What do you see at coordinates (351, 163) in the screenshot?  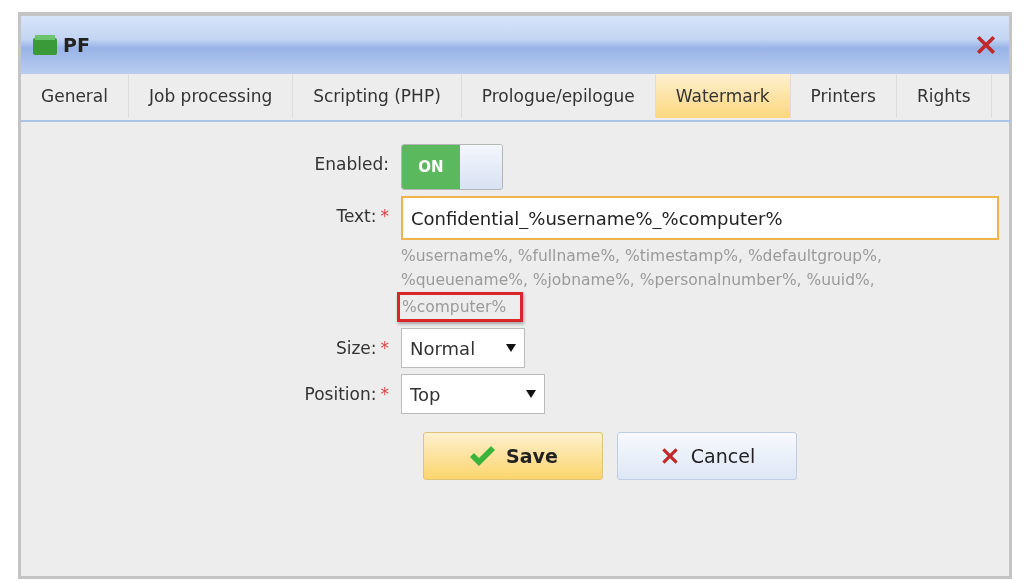 I see `field-label: Enabled:` at bounding box center [351, 163].